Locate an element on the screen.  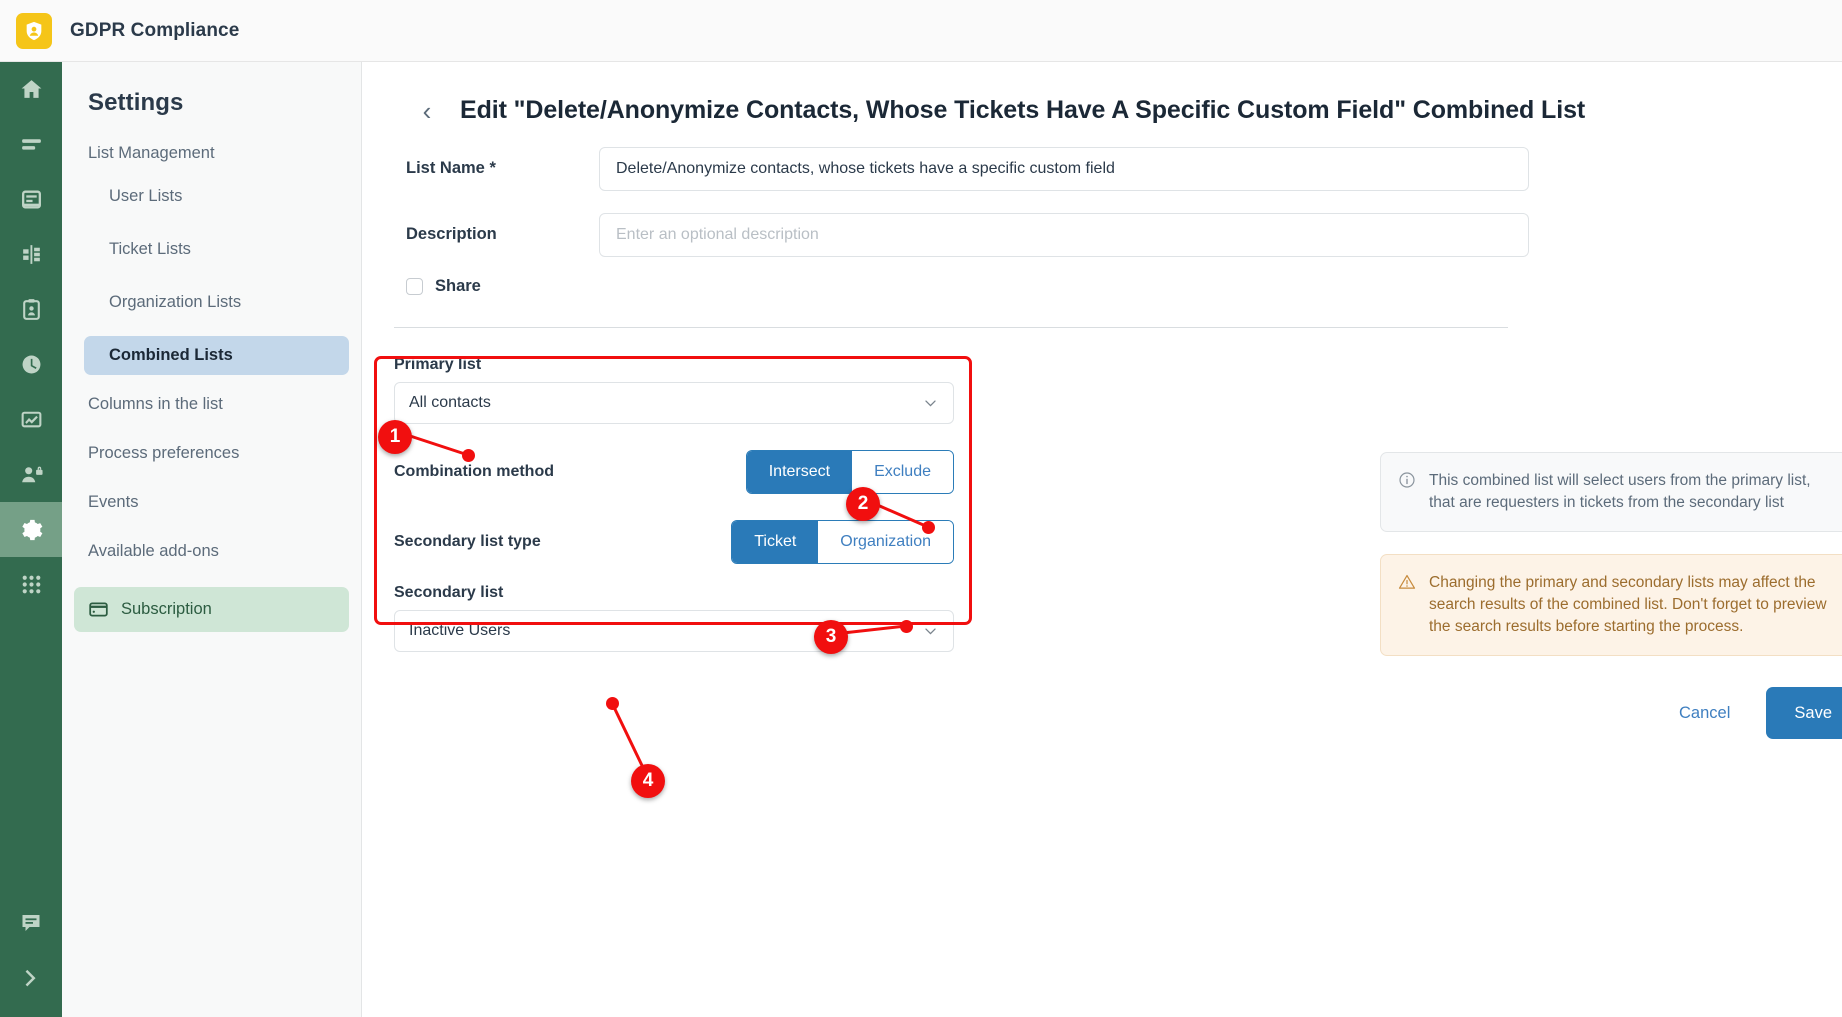
description-label: Description is located at coordinates (451, 234).